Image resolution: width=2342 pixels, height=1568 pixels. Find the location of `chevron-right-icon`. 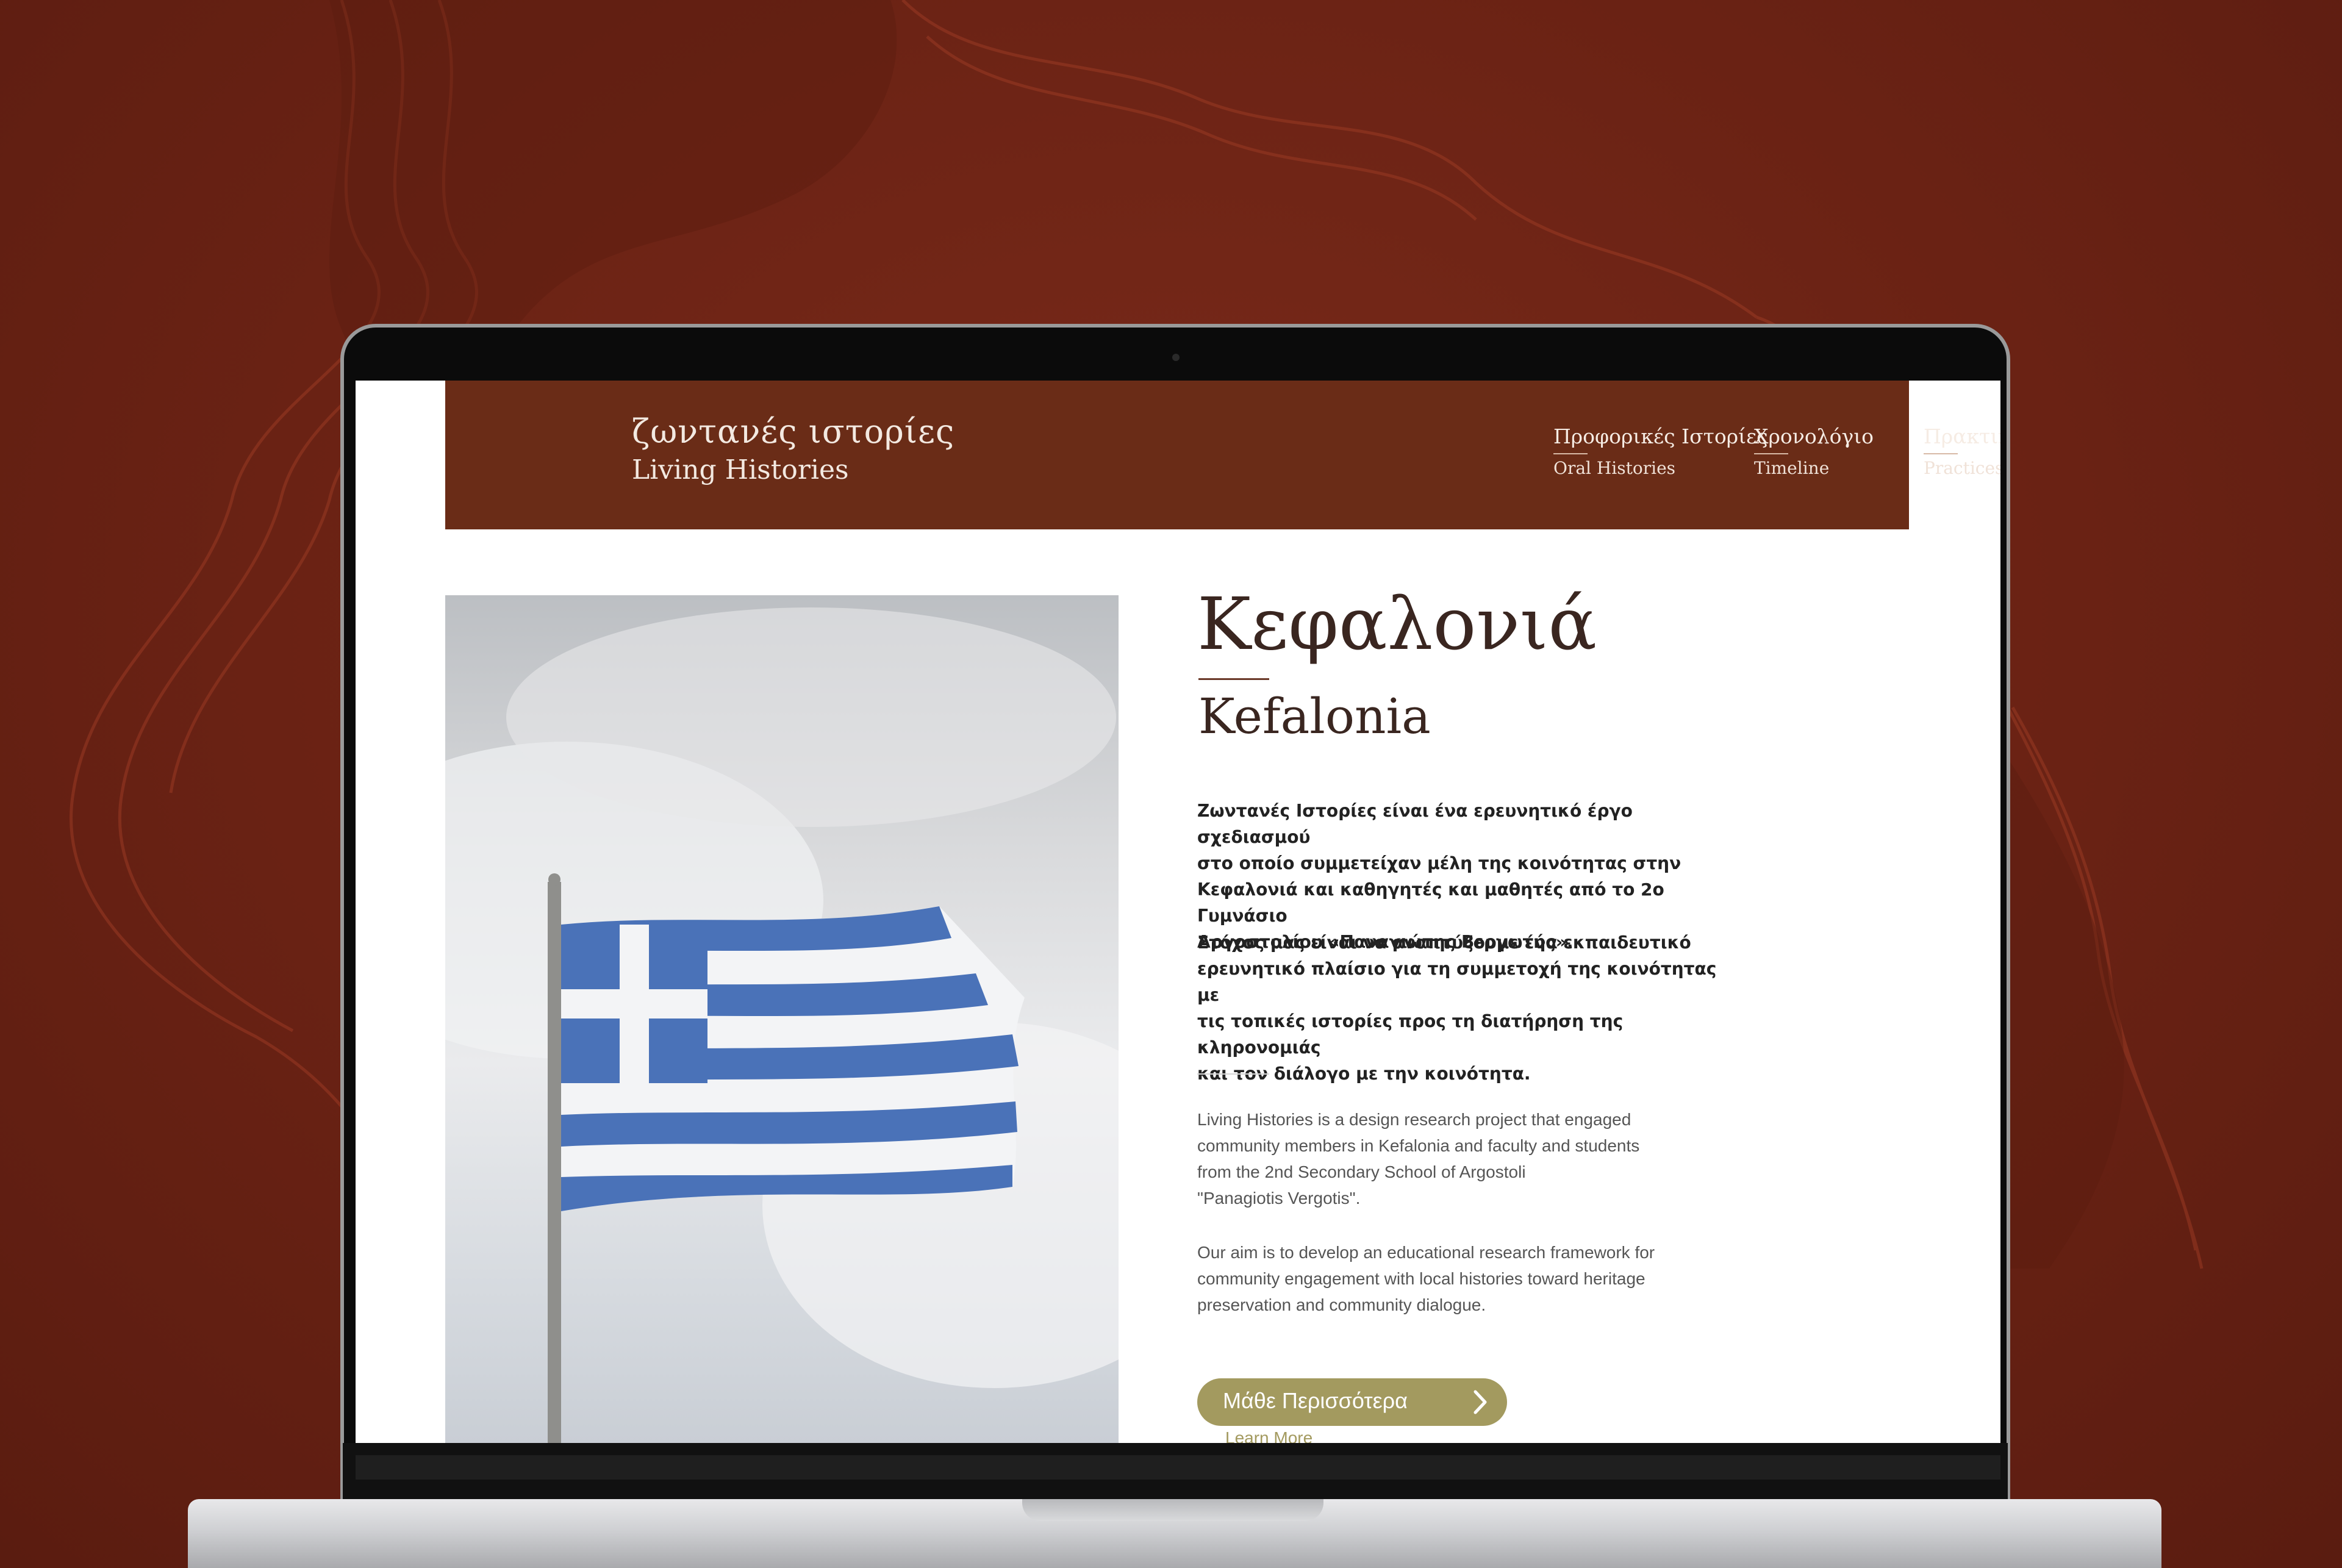

chevron-right-icon is located at coordinates (1480, 1402).